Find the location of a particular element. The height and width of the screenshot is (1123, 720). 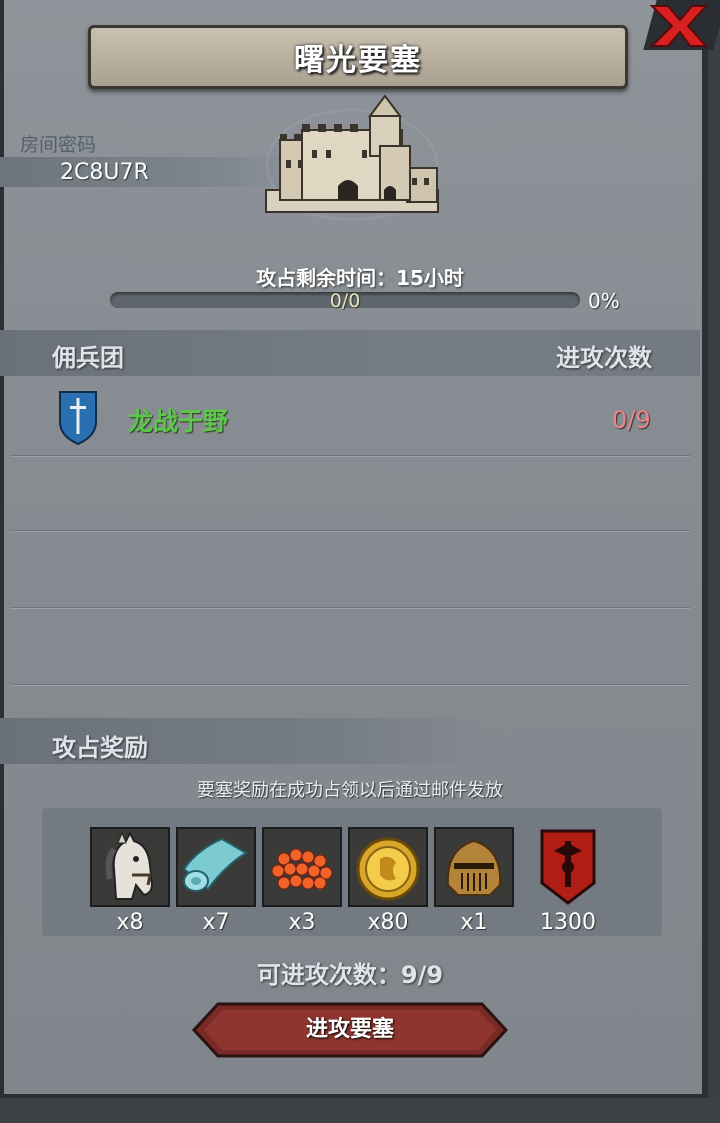

room-code-bar is located at coordinates (150, 172).